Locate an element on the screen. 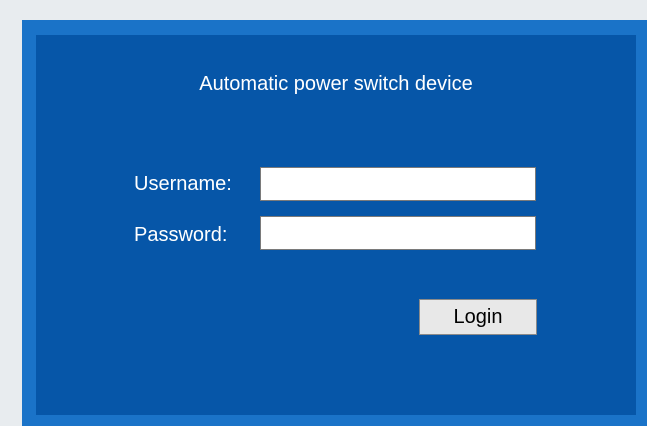  username-label: Username: is located at coordinates (183, 184).